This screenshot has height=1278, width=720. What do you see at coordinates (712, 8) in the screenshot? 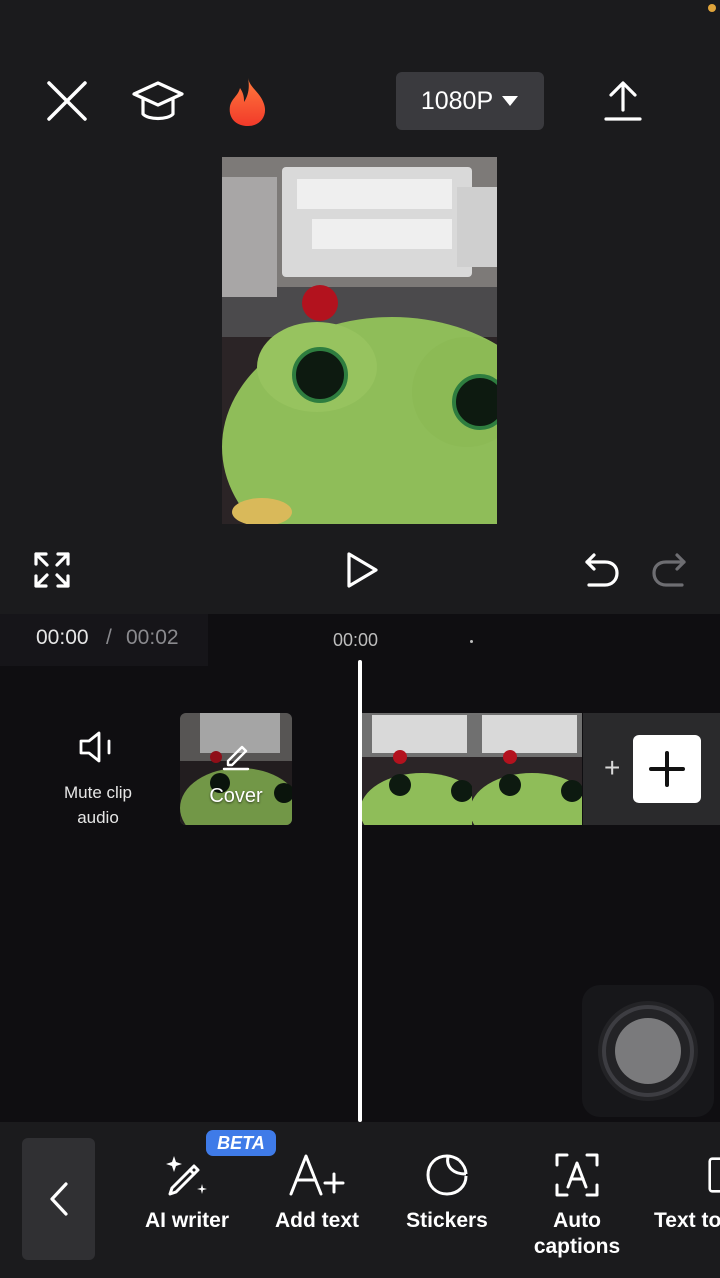
I see `status-dot` at bounding box center [712, 8].